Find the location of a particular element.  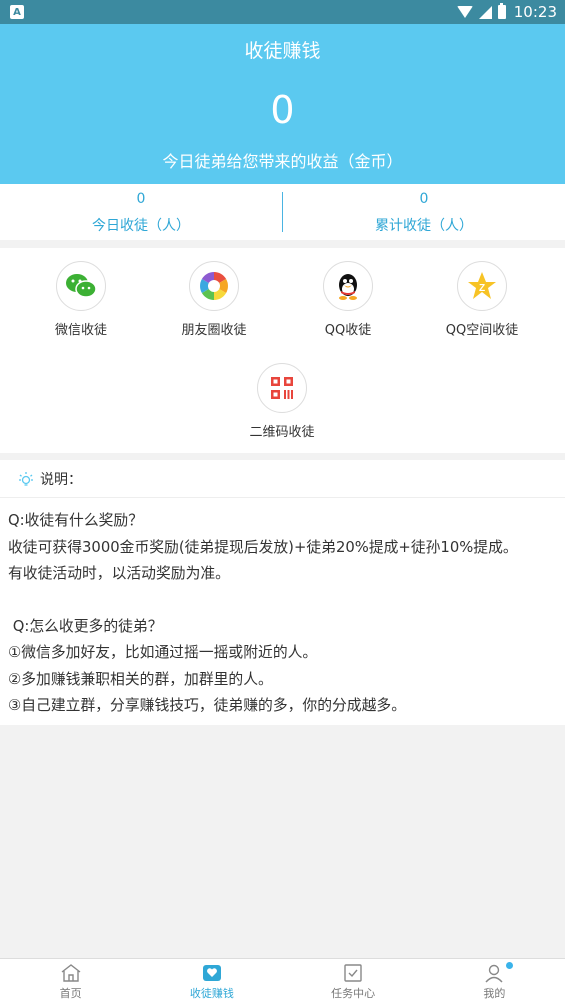

note-line: 有收徒活动时，以活动奖励为准。 is located at coordinates (119, 573).